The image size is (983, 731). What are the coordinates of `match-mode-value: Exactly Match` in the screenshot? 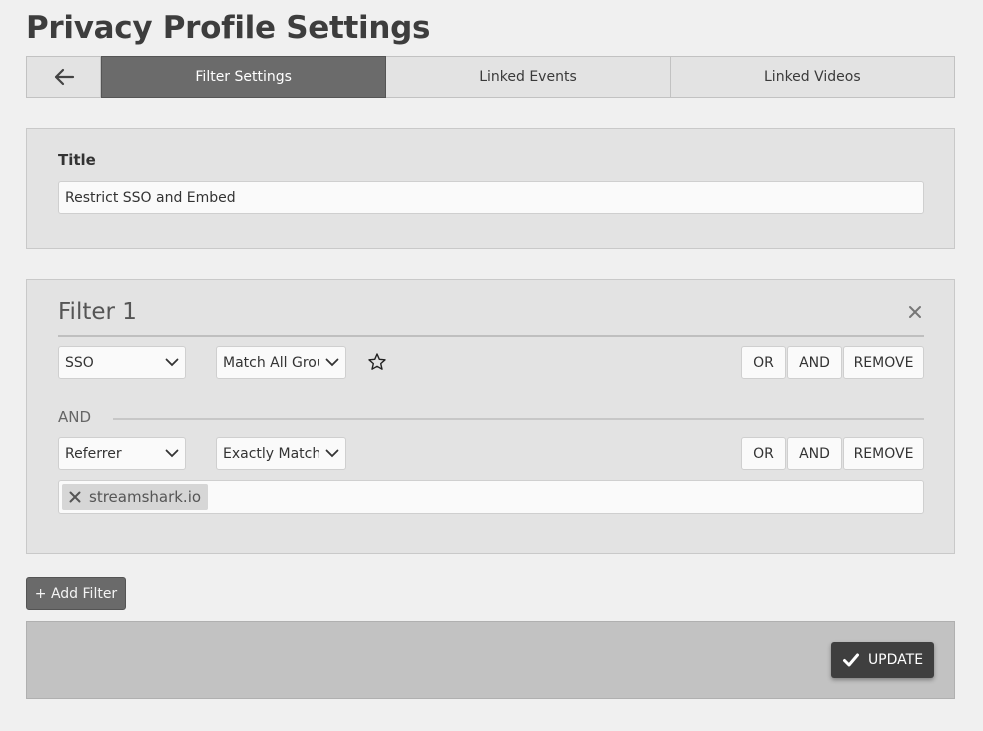 It's located at (271, 453).